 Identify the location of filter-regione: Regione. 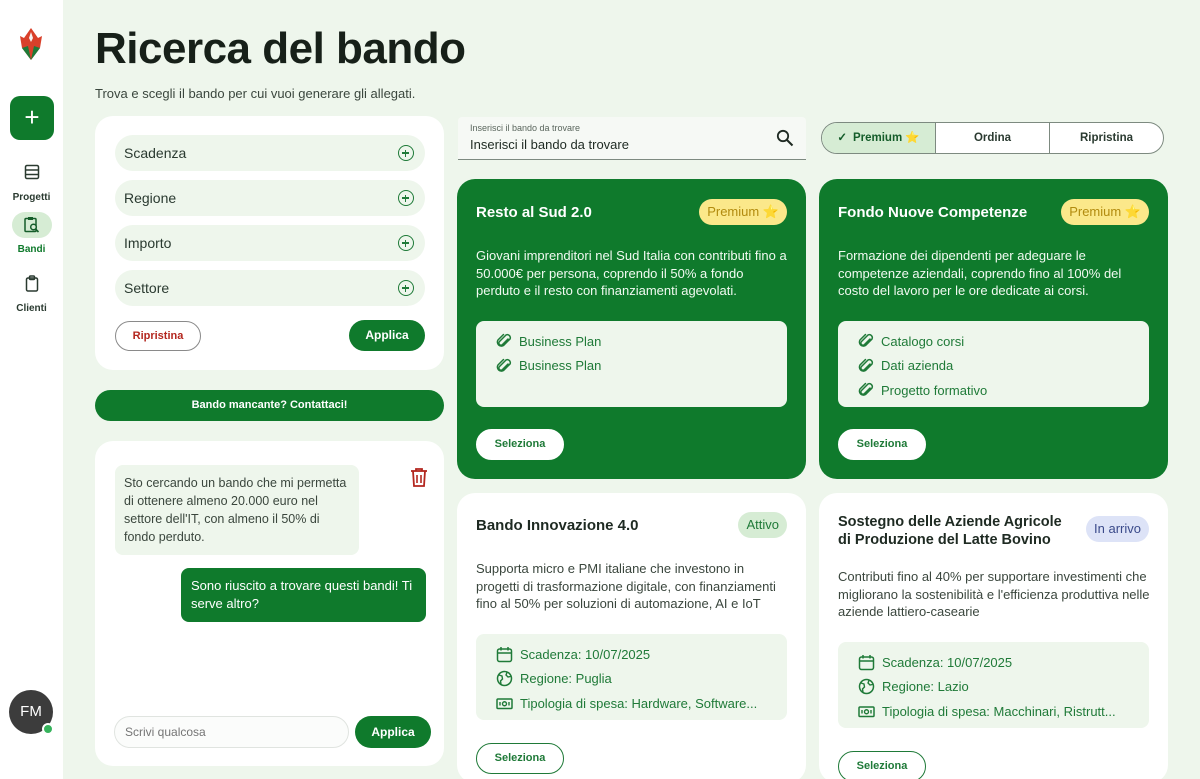
(270, 198).